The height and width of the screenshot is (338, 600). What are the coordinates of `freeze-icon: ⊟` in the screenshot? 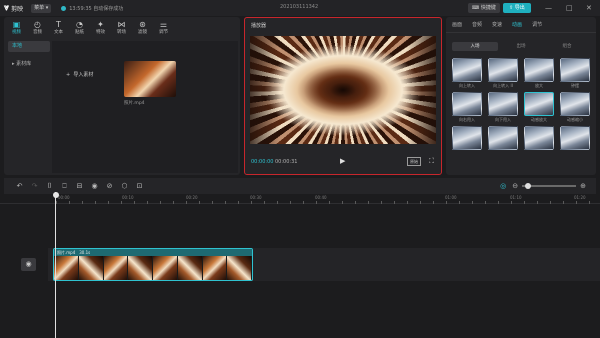 It's located at (79, 186).